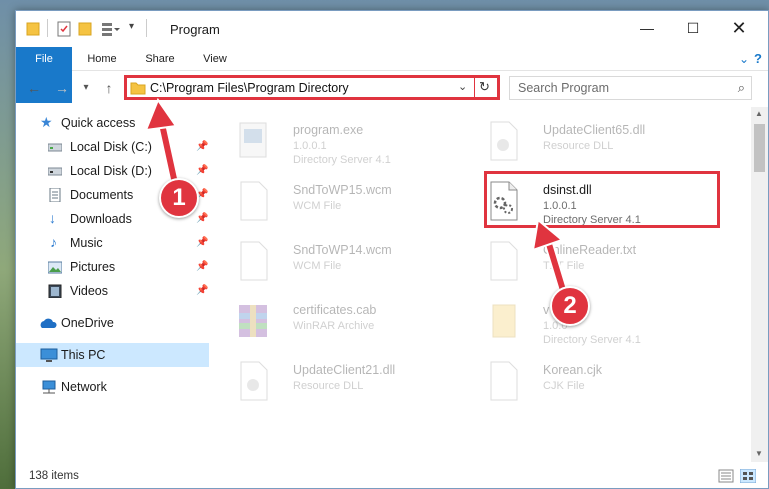  What do you see at coordinates (333, 259) in the screenshot?
I see `file-item: SndToWP14.wcm WCM File` at bounding box center [333, 259].